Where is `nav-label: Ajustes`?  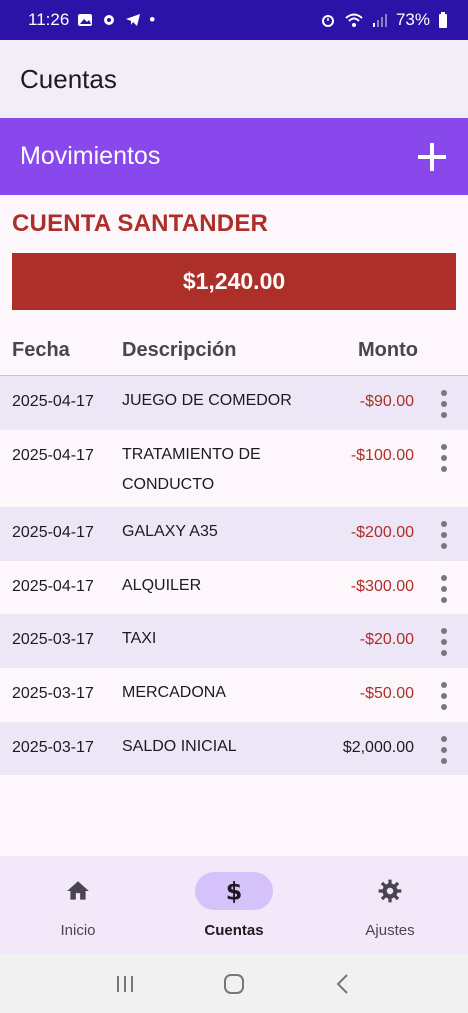 nav-label: Ajustes is located at coordinates (390, 930).